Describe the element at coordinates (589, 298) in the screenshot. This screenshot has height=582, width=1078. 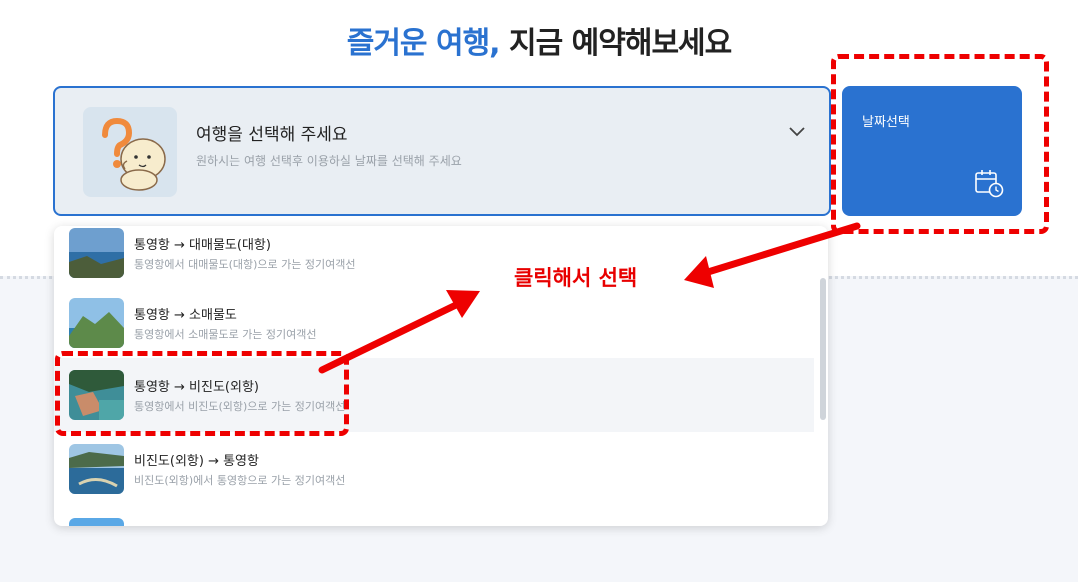
I see `annotation-arrows` at that location.